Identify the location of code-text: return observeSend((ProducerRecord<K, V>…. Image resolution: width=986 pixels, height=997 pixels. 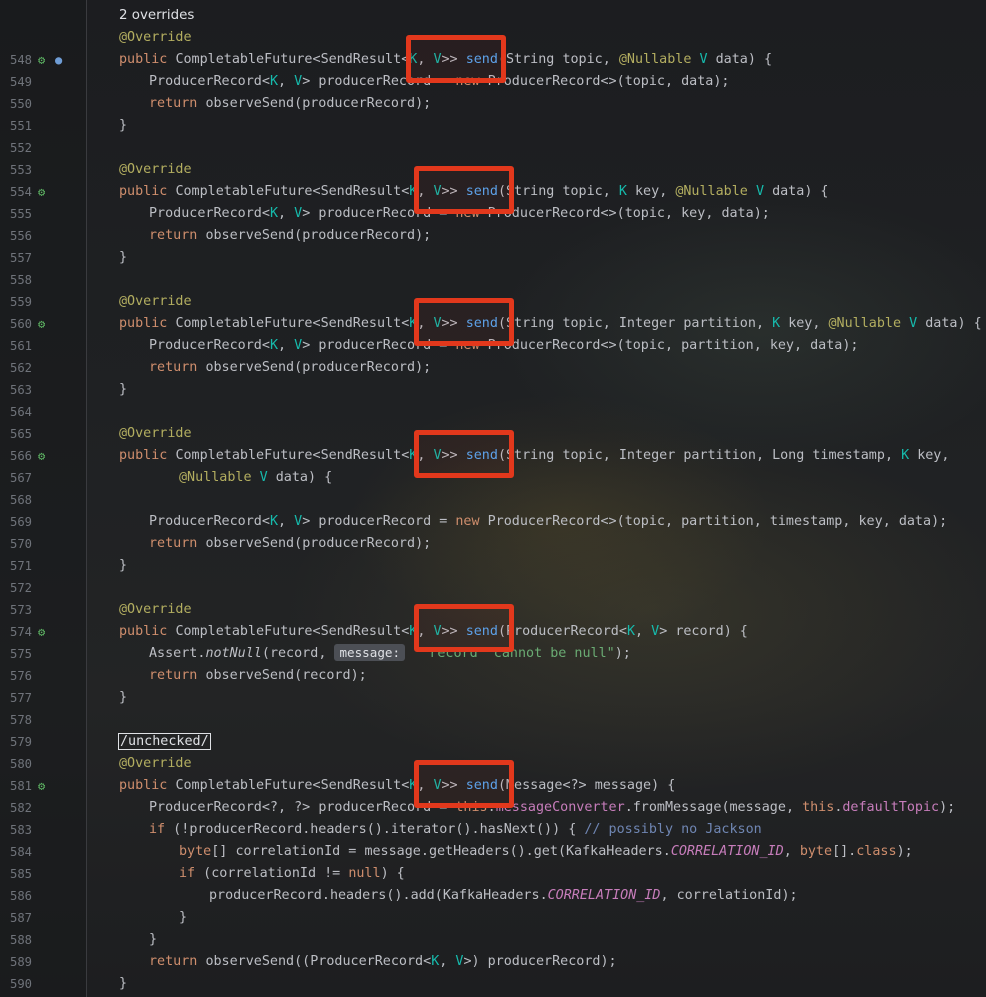
(383, 961).